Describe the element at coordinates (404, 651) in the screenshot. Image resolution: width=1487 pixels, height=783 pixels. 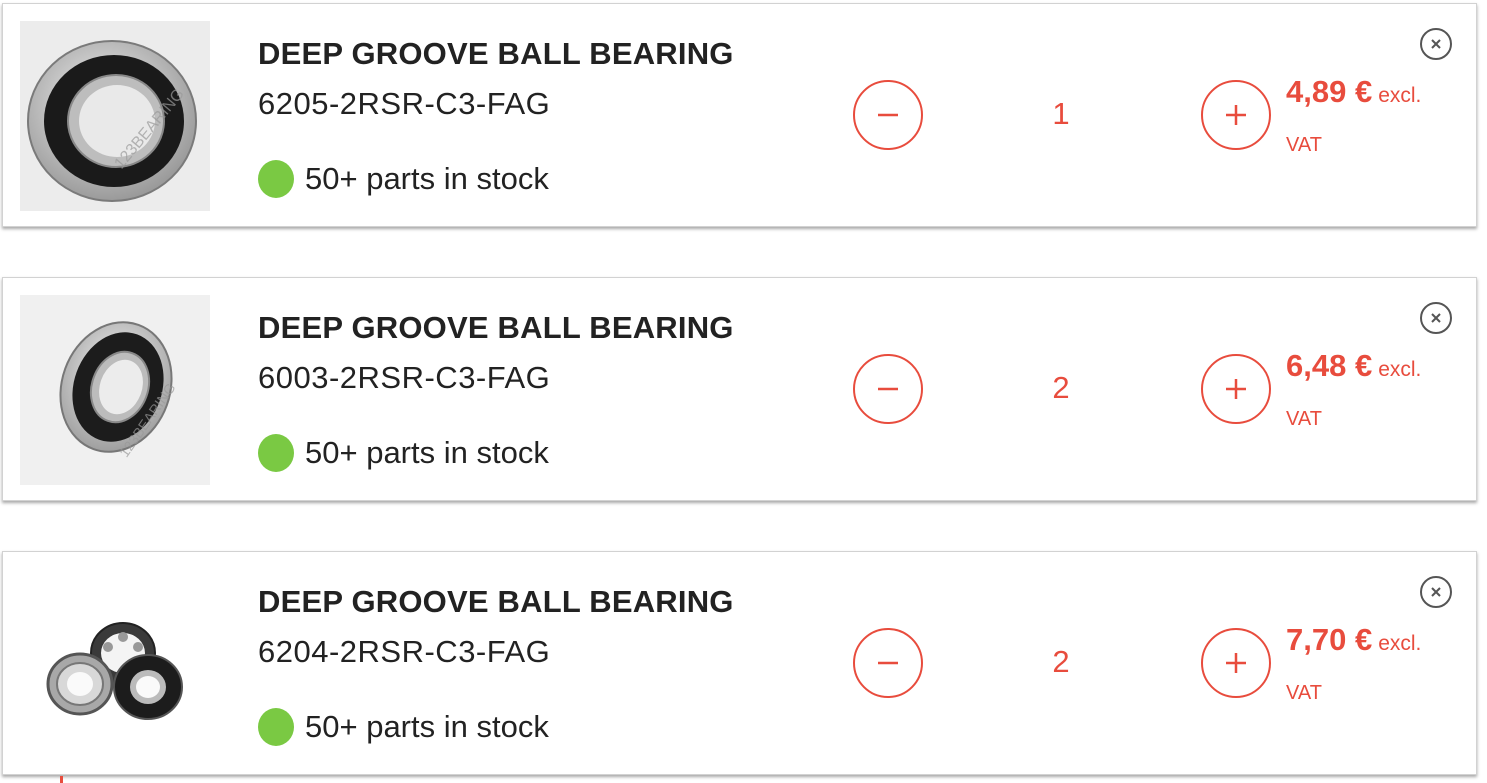
I see `product-sku: 6204-2RSR-C3-FAG` at that location.